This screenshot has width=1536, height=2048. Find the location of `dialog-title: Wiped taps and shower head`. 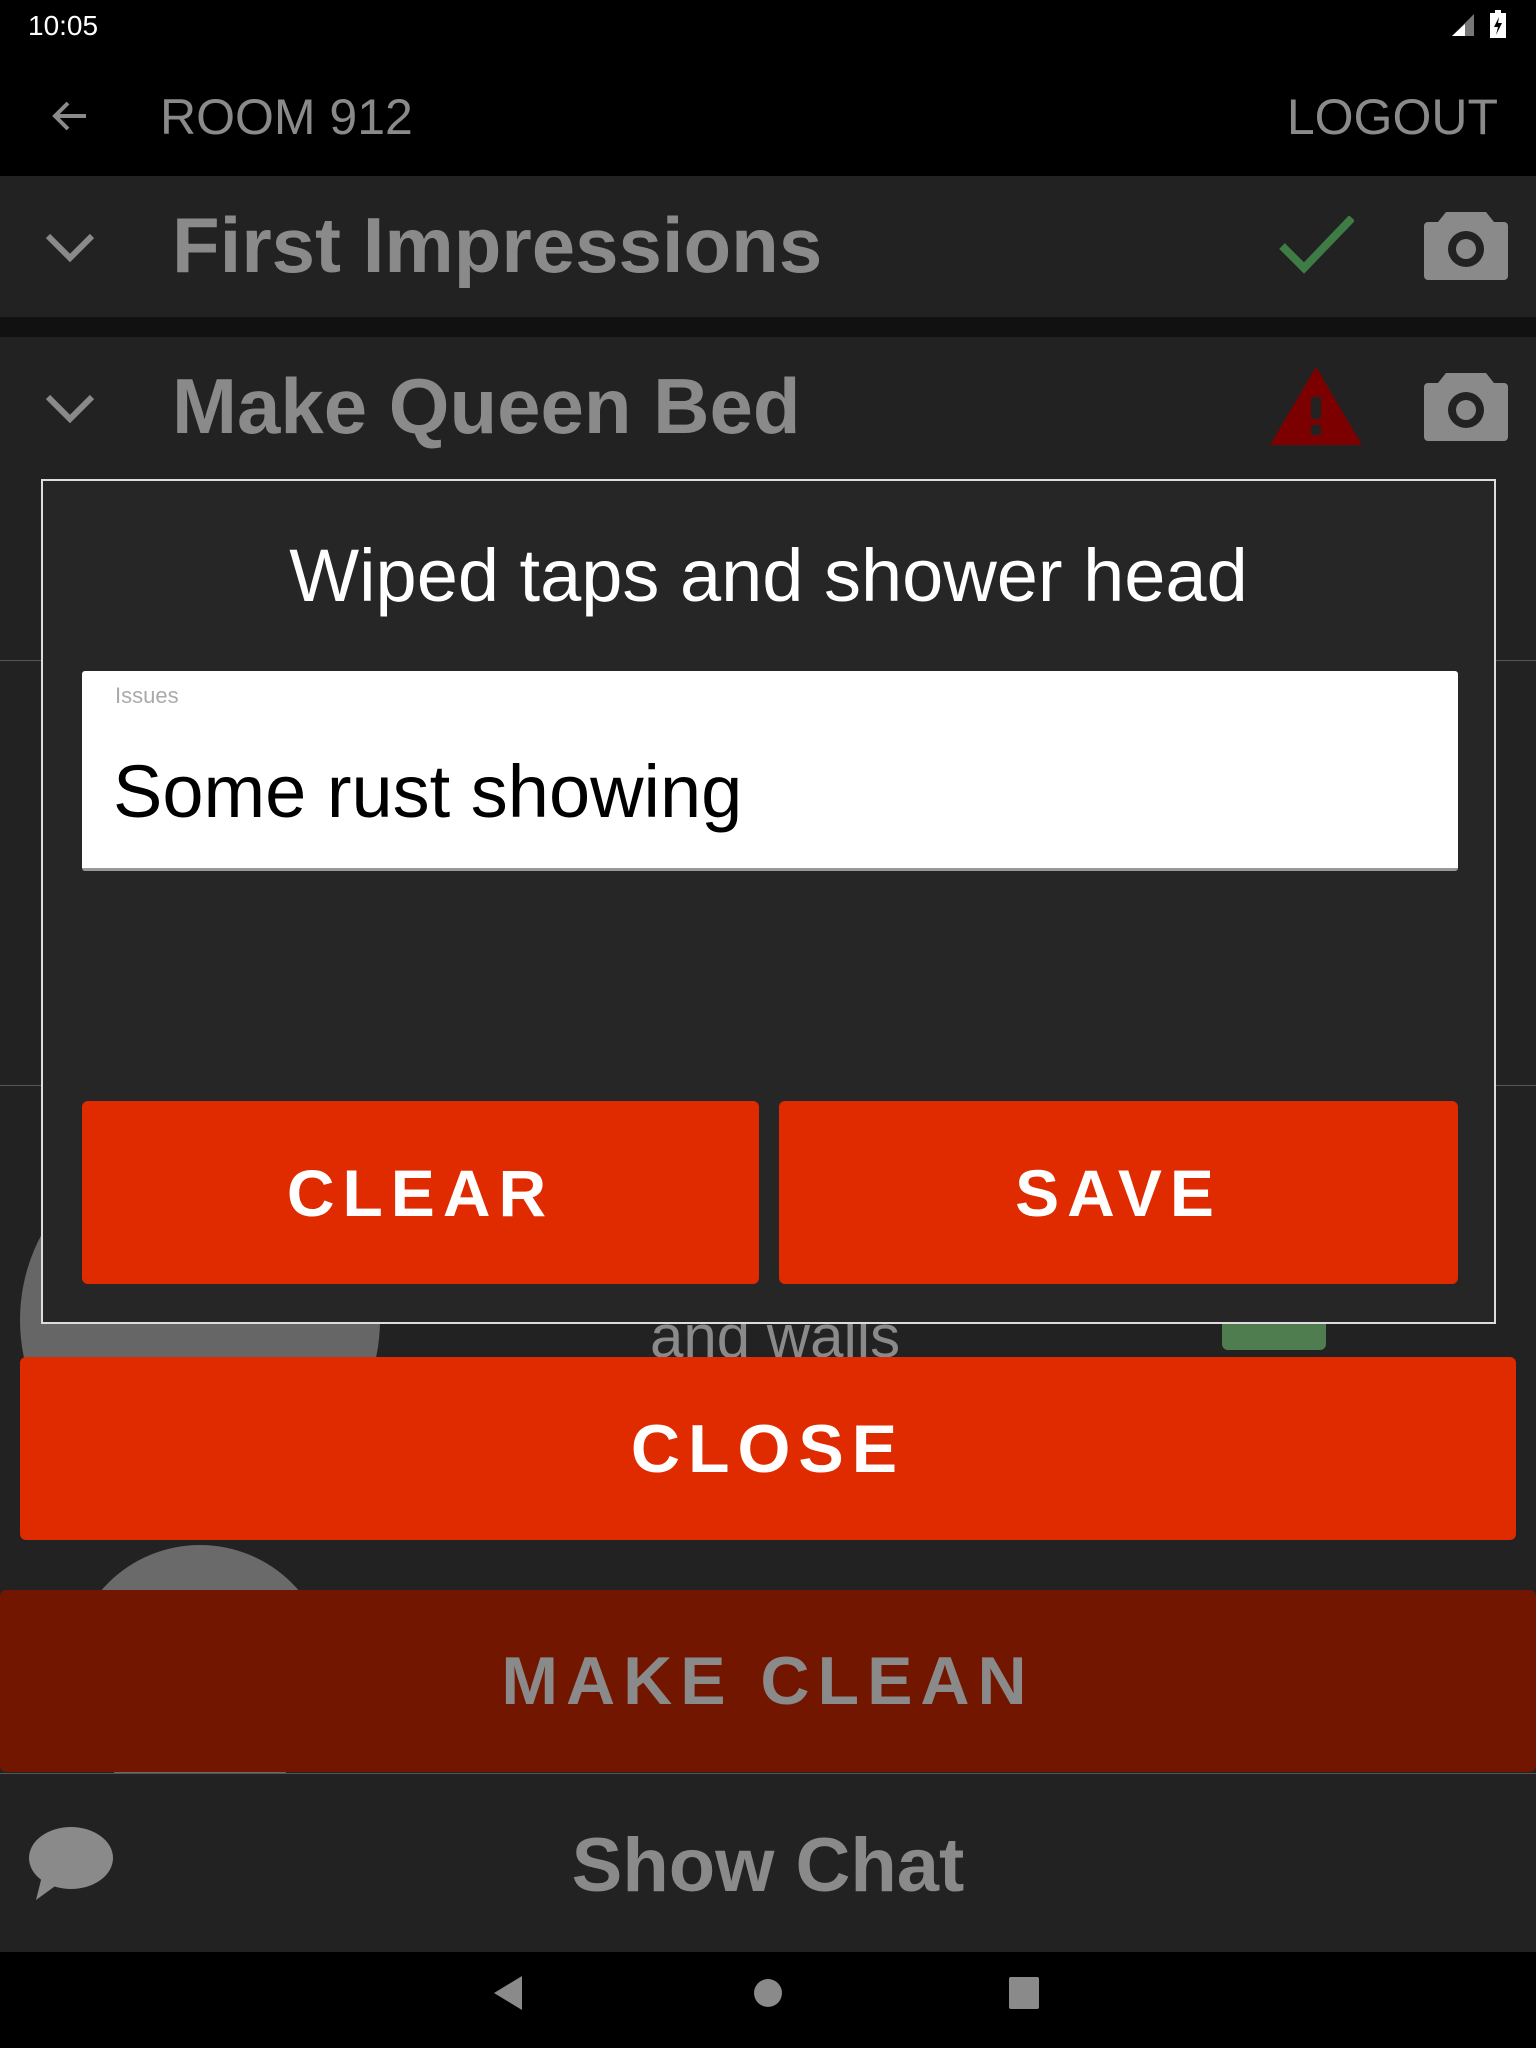

dialog-title: Wiped taps and shower head is located at coordinates (768, 575).